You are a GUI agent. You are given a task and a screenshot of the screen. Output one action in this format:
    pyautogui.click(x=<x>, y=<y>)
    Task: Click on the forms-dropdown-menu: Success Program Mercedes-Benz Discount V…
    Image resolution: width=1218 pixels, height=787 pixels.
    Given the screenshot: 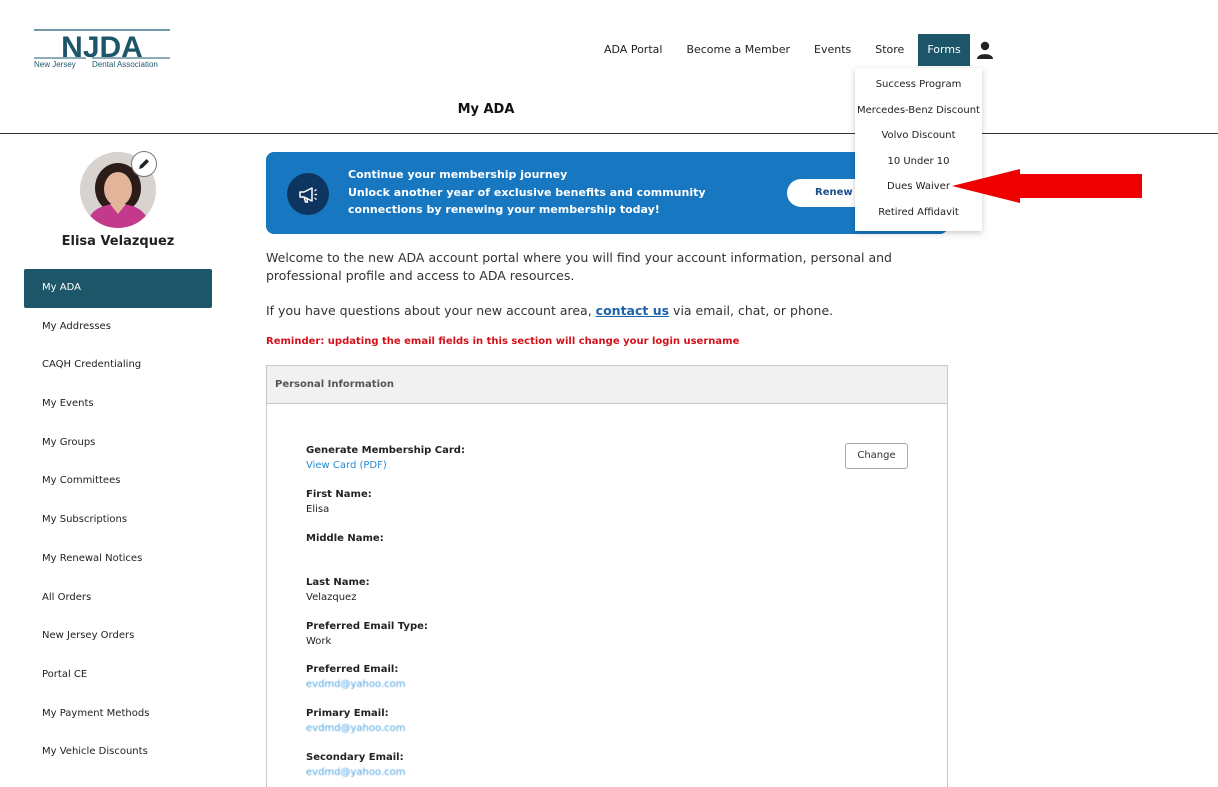 What is the action you would take?
    pyautogui.click(x=918, y=149)
    